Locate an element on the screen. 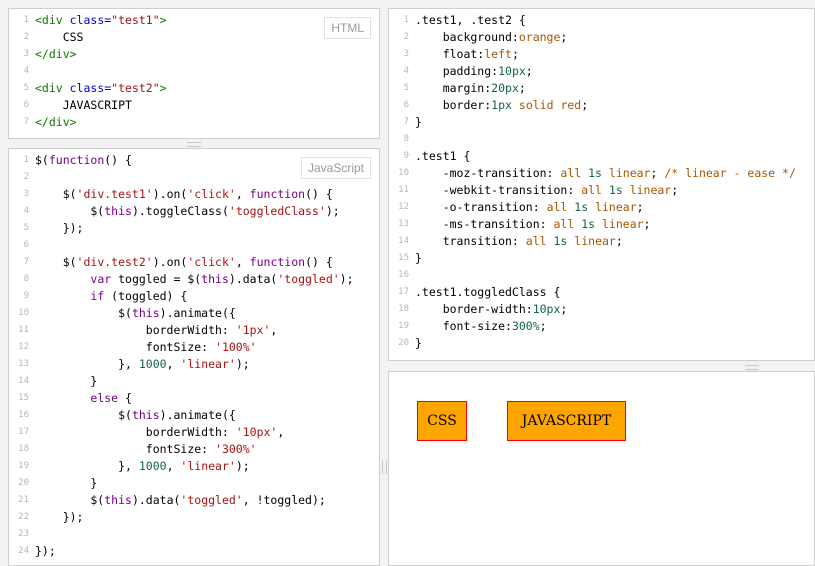 This screenshot has width=815, height=566. code-line: 17 .test1.toggledClass { is located at coordinates (601, 292).